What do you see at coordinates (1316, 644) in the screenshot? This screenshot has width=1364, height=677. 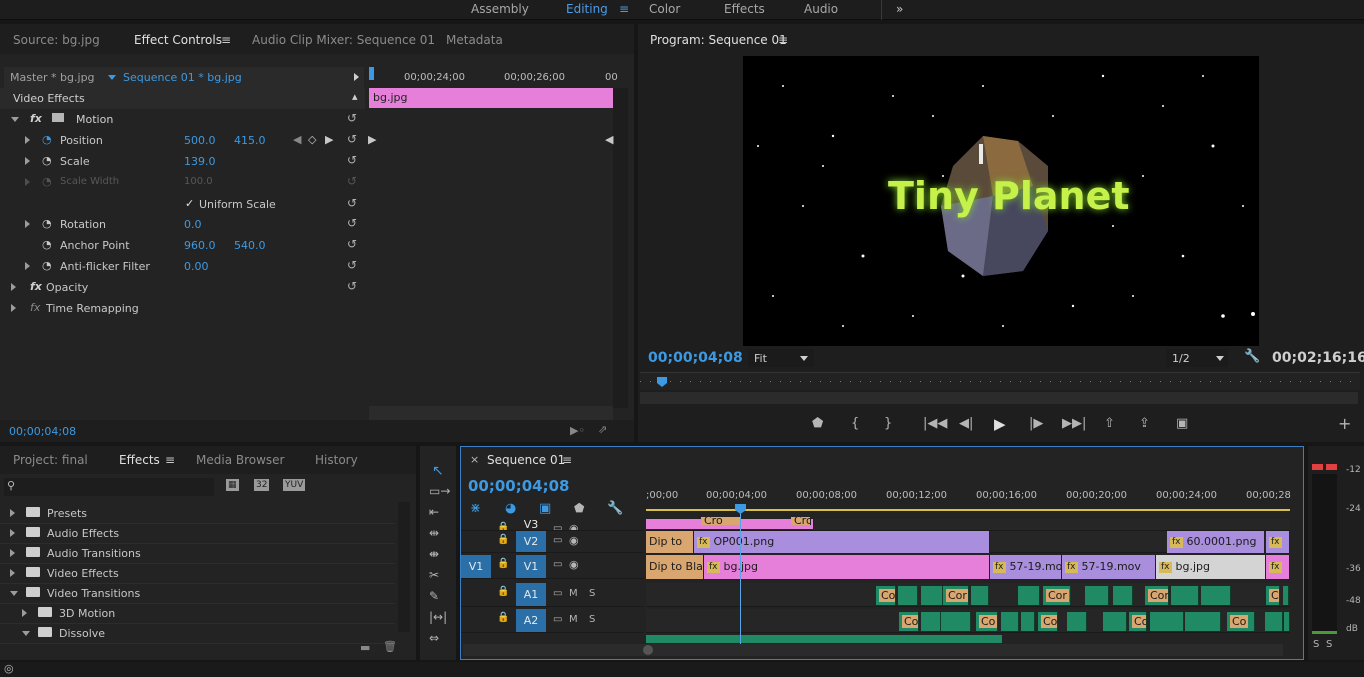 I see `solo-left-button: S` at bounding box center [1316, 644].